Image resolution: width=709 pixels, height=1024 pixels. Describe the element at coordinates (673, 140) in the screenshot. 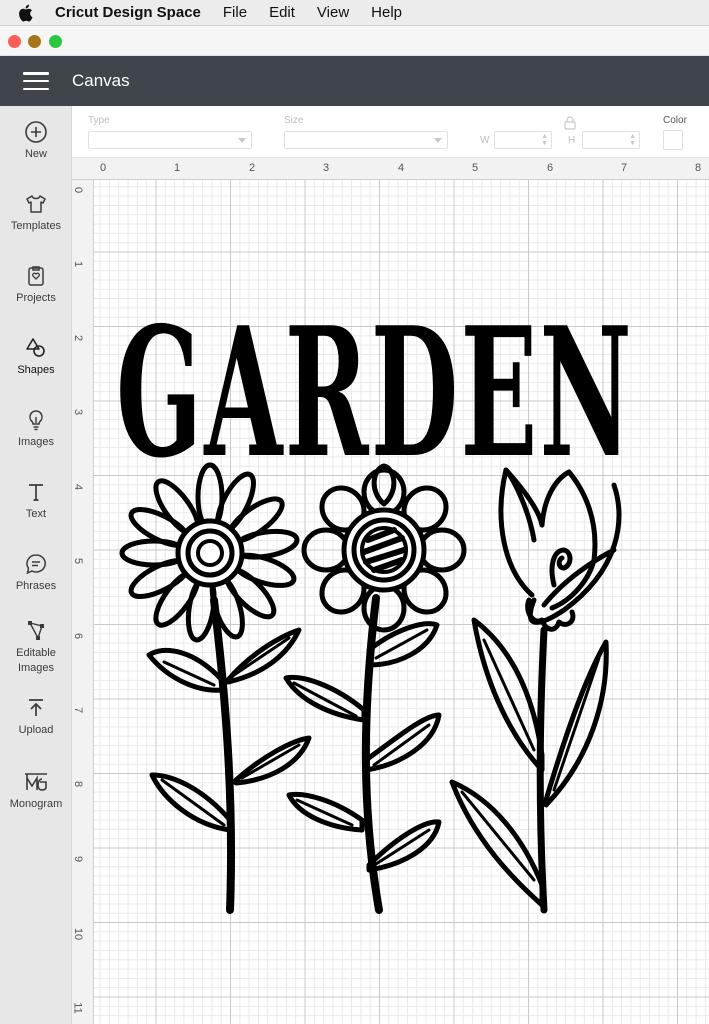

I see `color-swatch` at that location.